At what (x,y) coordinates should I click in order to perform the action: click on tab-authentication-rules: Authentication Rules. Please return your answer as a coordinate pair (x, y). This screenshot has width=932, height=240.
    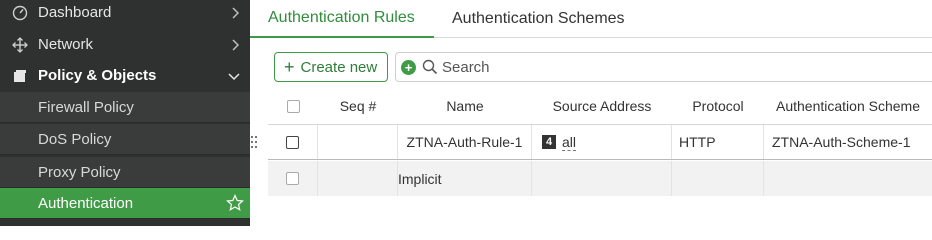
    Looking at the image, I should click on (342, 19).